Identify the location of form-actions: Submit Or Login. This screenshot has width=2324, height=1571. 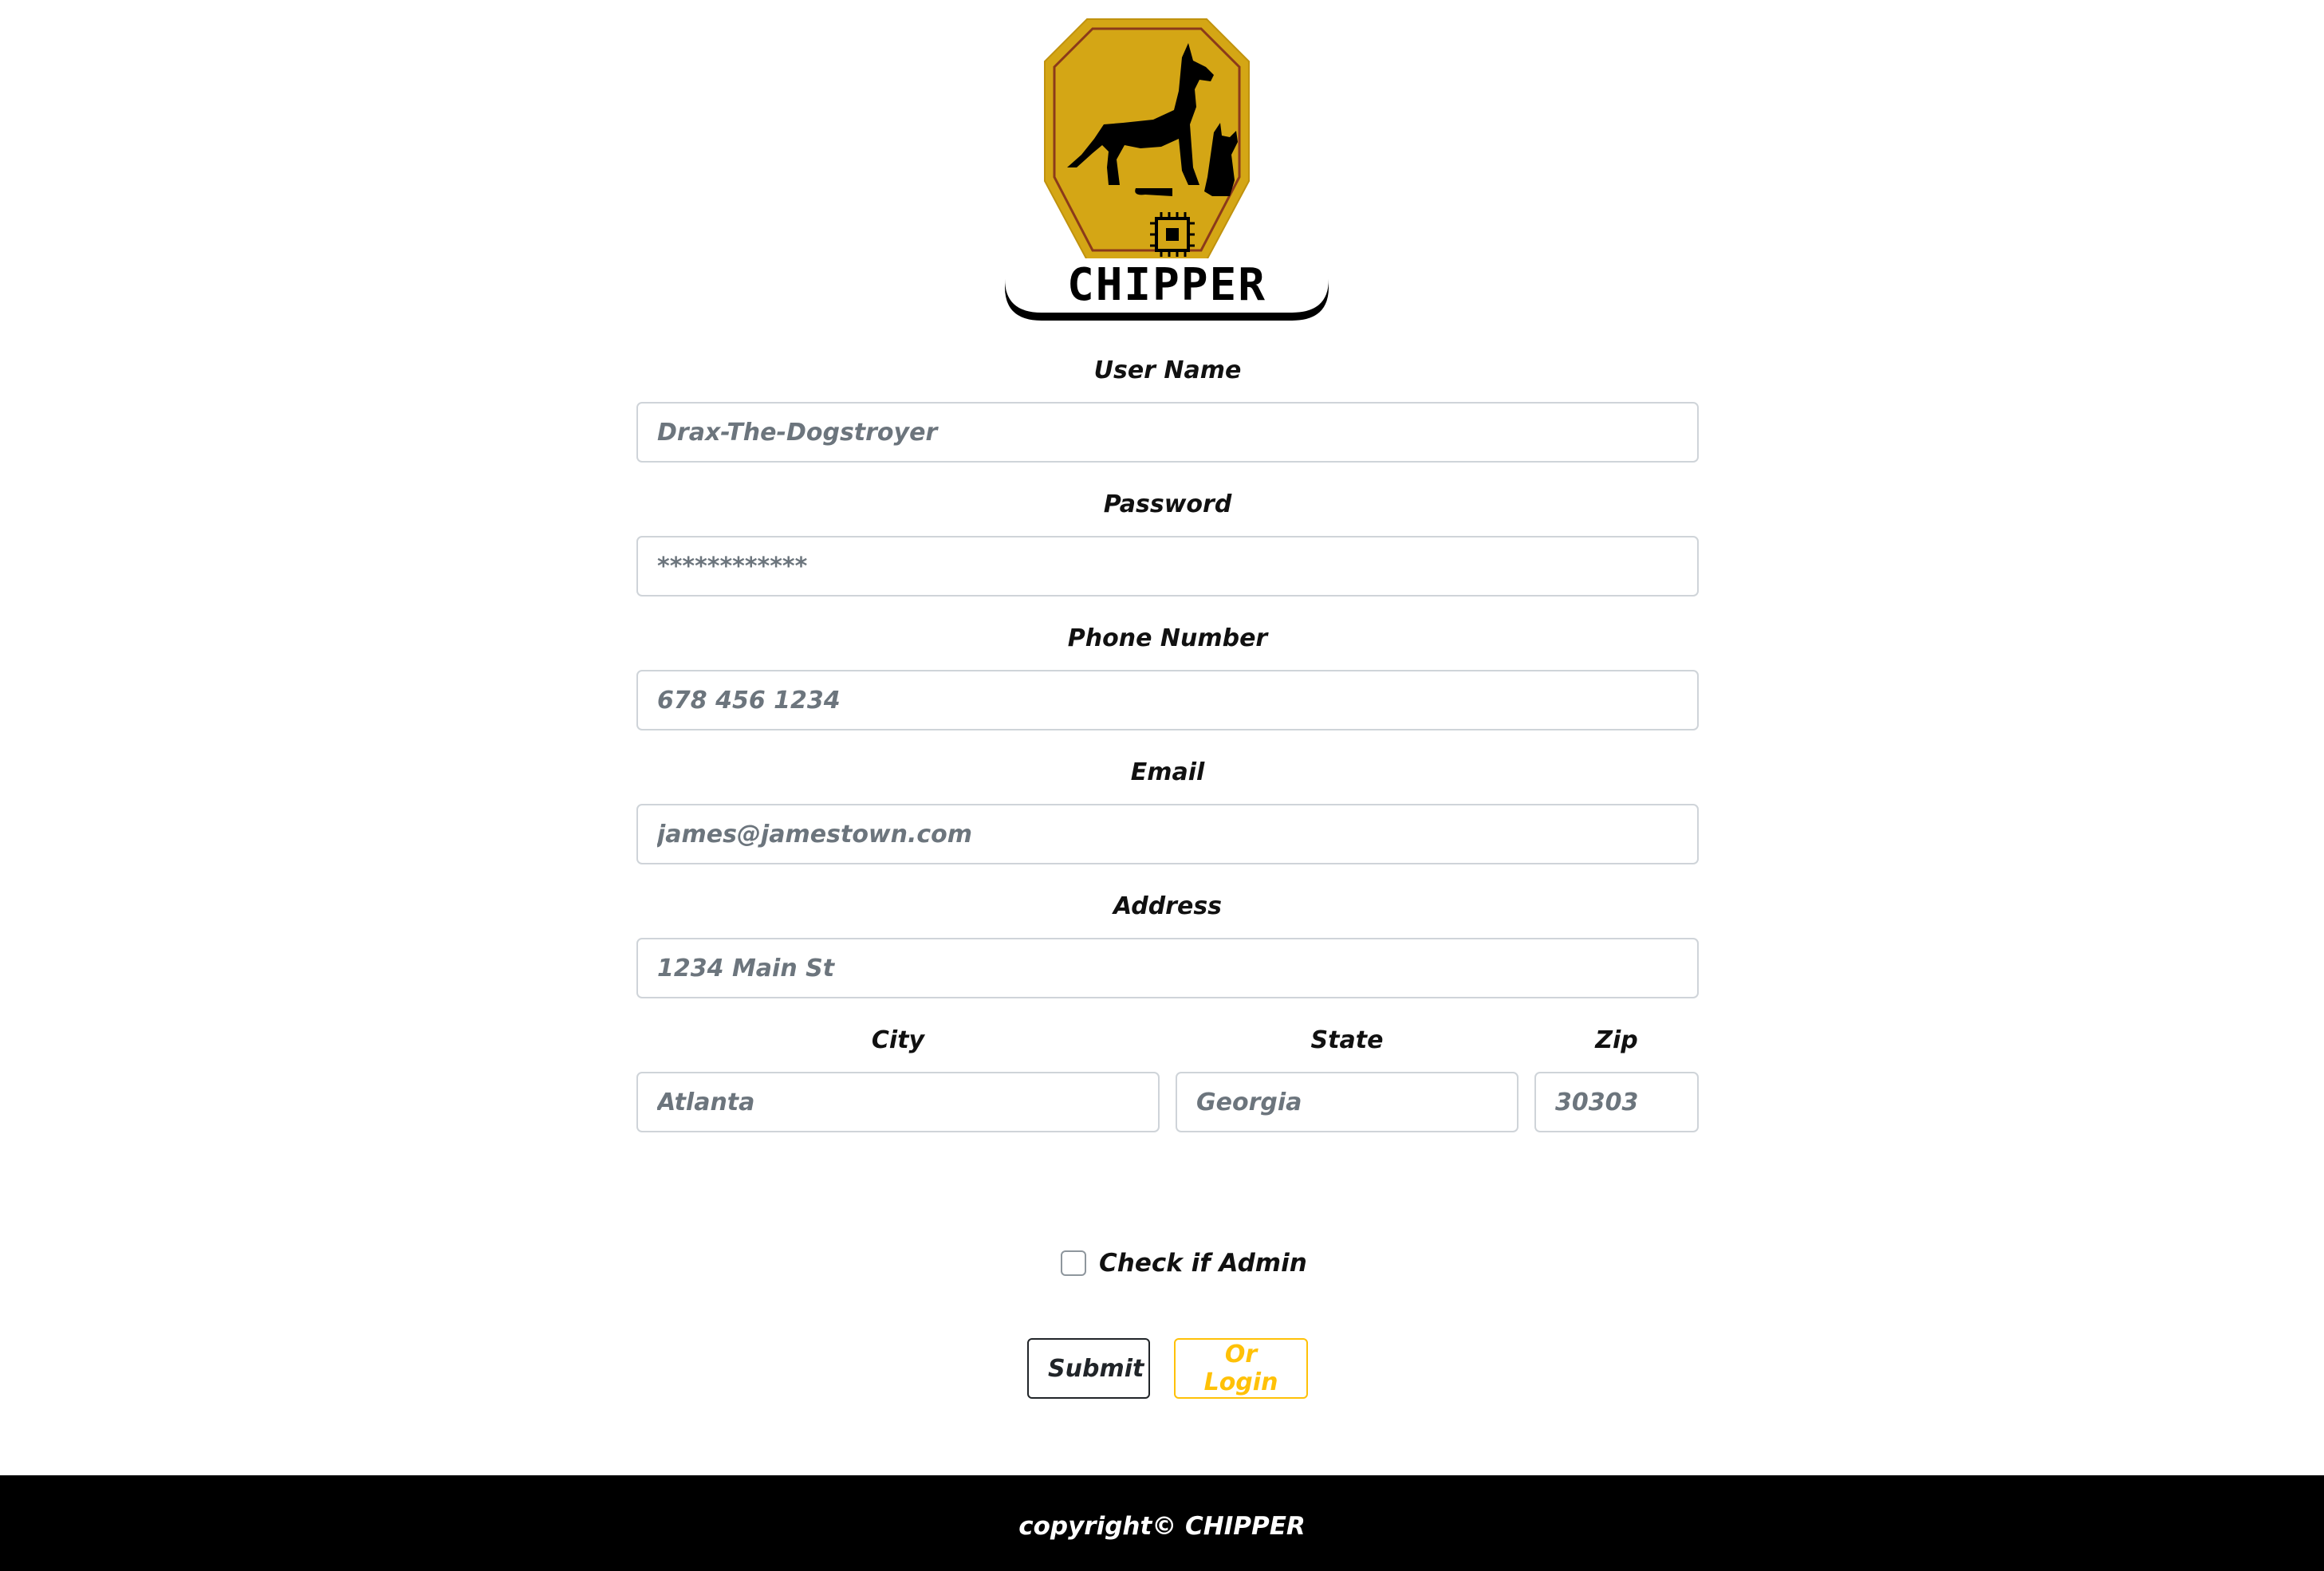
(1168, 1368).